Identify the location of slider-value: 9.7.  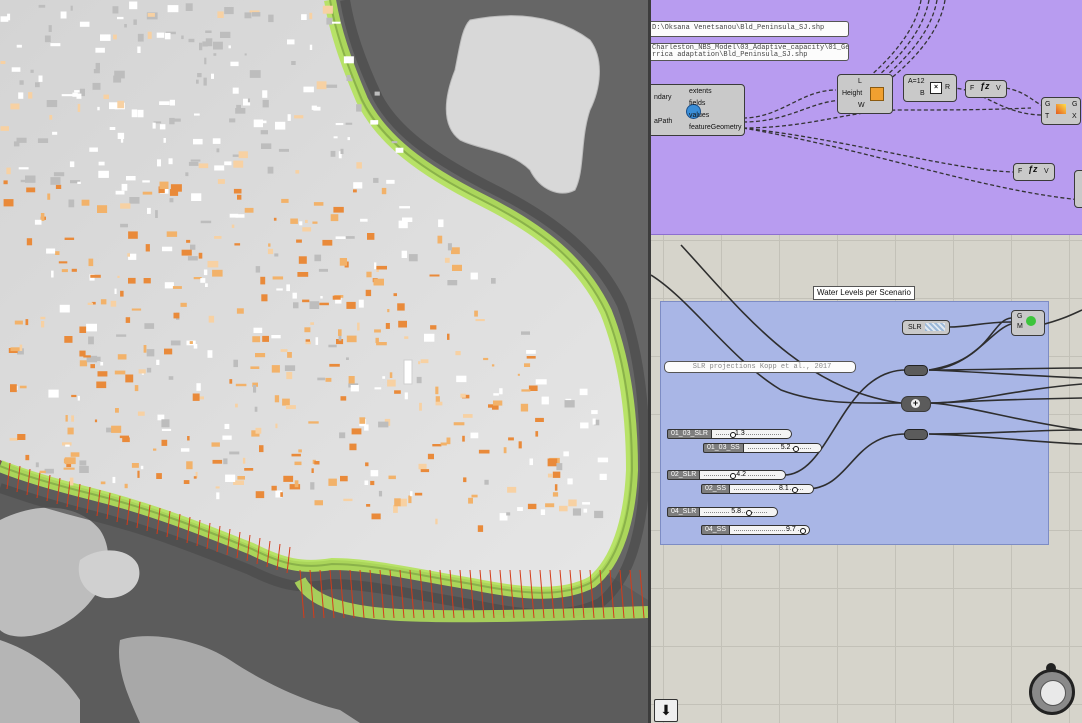
(791, 530).